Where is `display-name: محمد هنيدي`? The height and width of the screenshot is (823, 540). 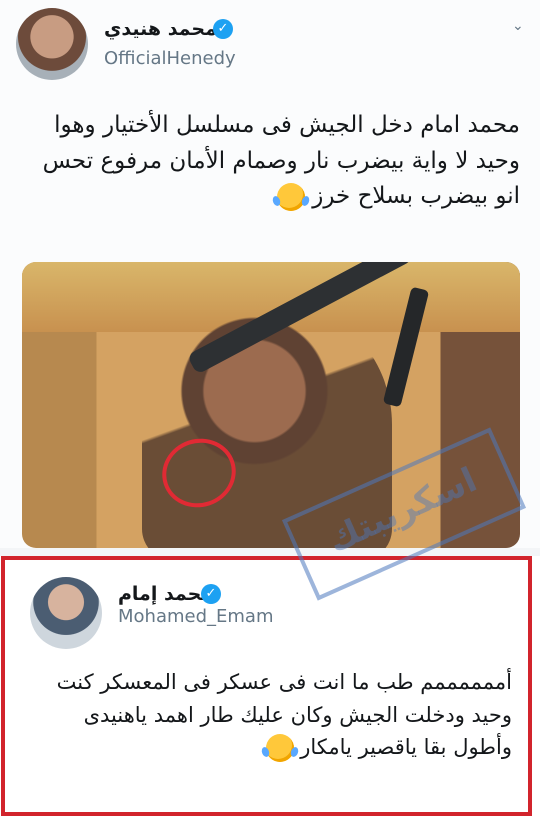 display-name: محمد هنيدي is located at coordinates (160, 29).